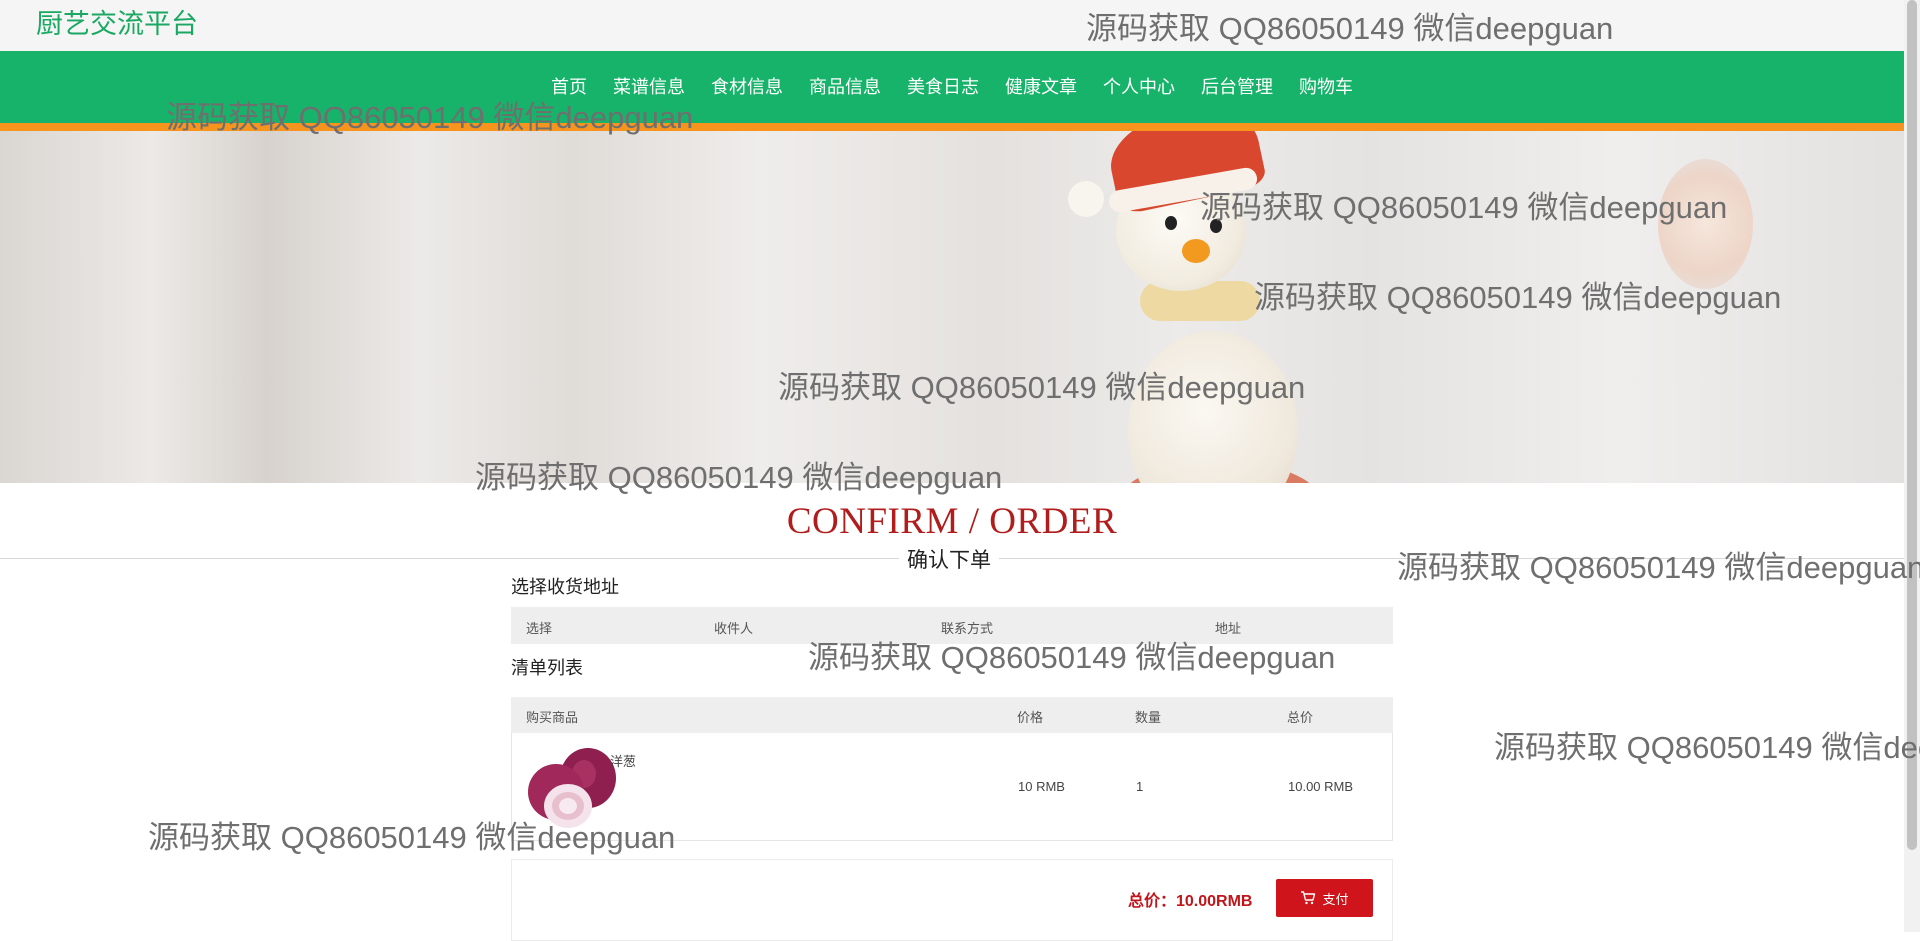  I want to click on order-table-header: 购买商品 价格 数量 总价, so click(952, 715).